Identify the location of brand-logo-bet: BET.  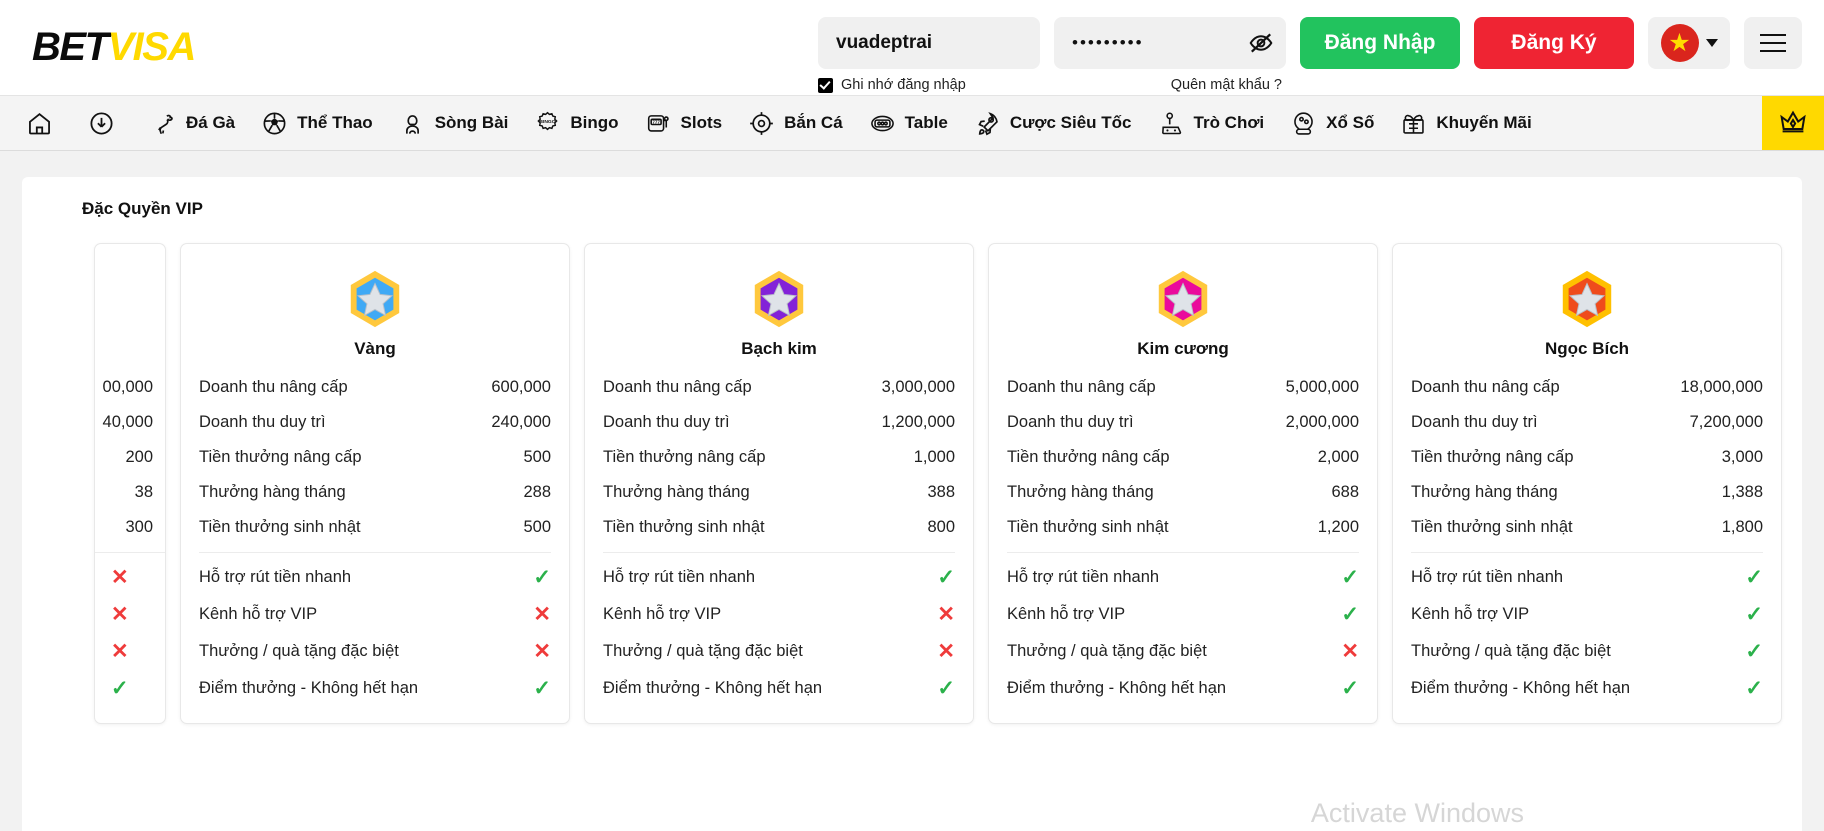
(70, 47).